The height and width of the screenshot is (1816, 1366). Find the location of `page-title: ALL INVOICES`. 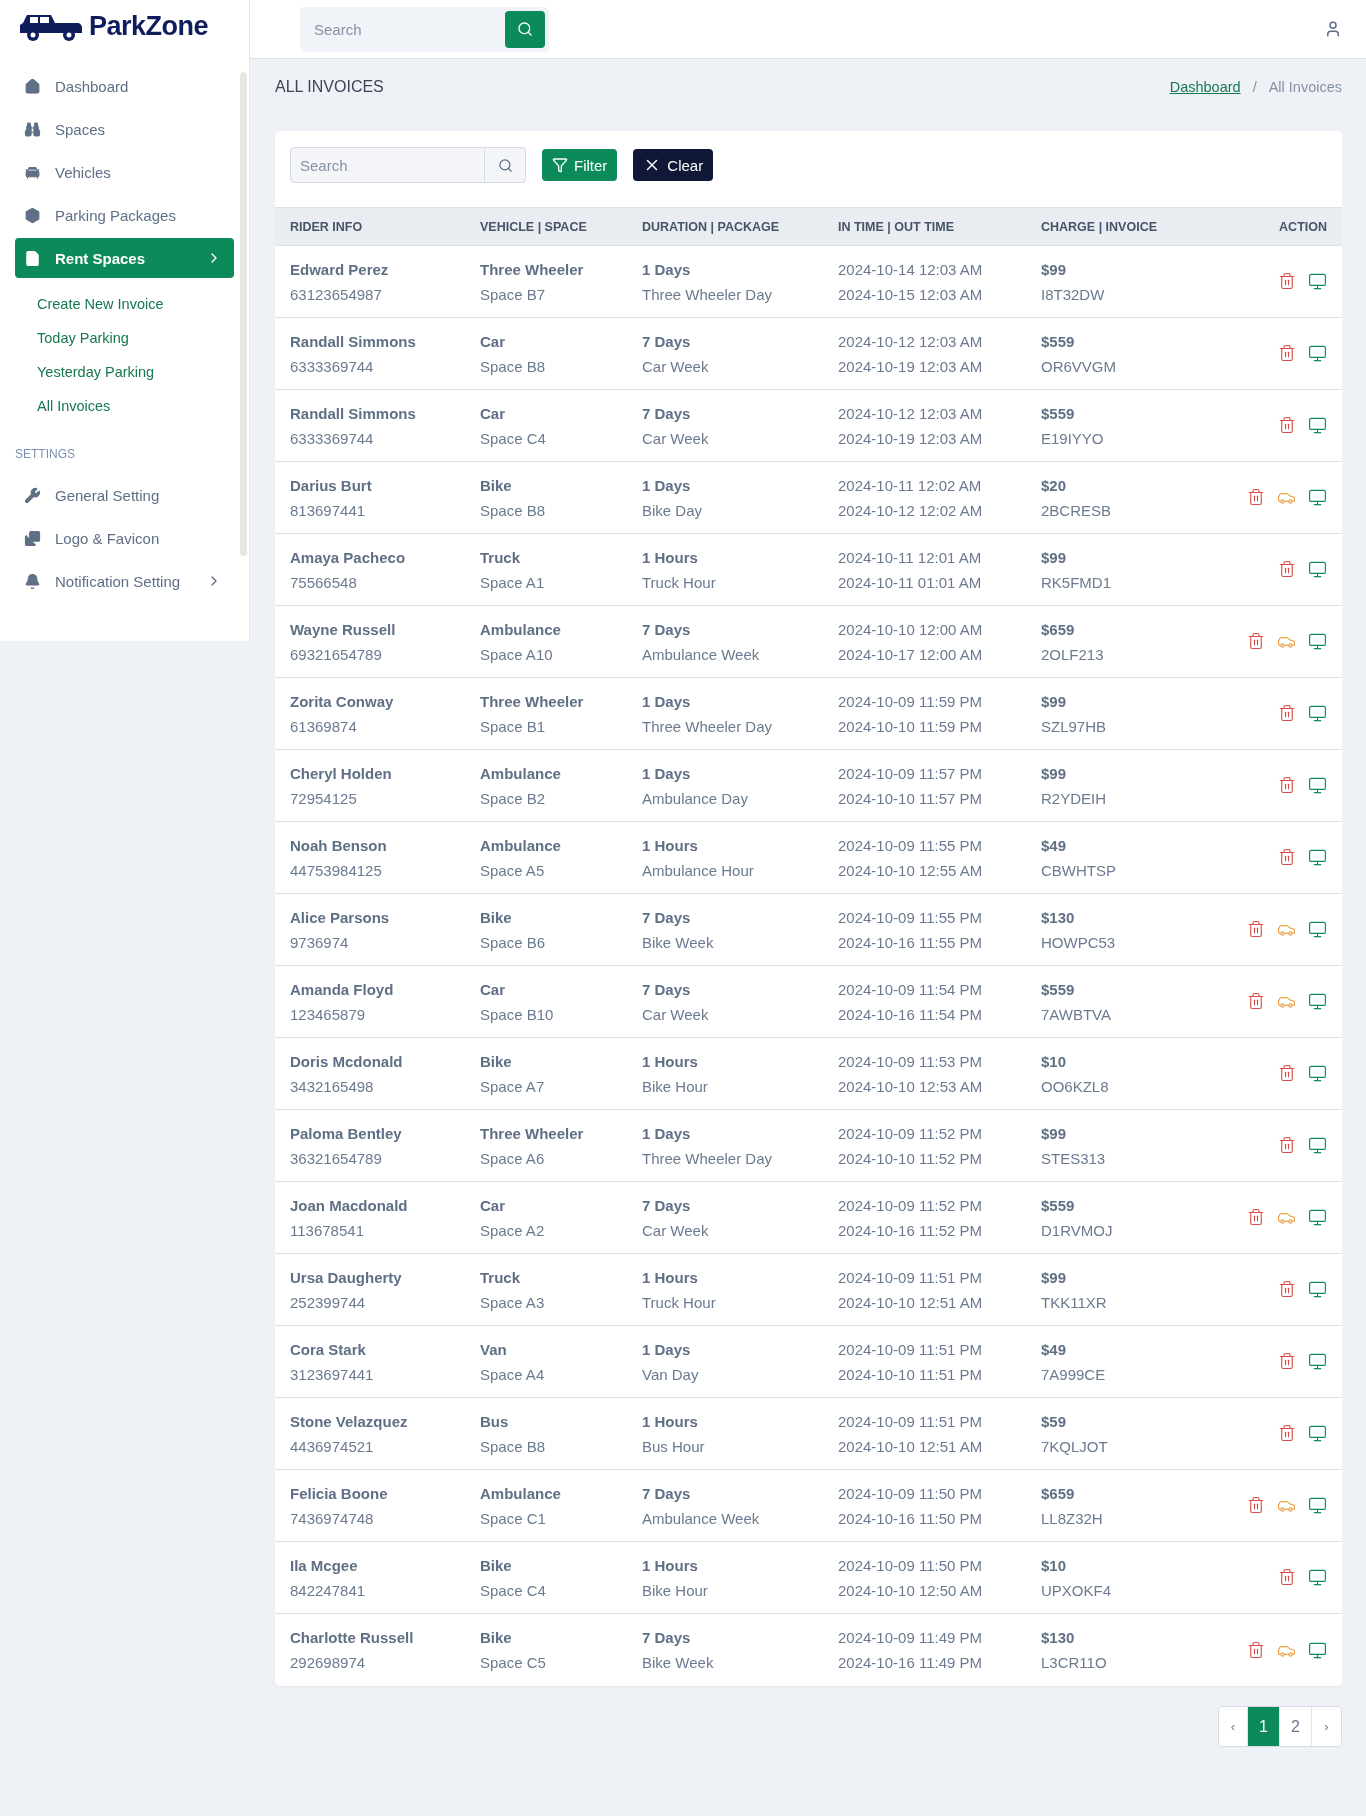

page-title: ALL INVOICES is located at coordinates (329, 87).